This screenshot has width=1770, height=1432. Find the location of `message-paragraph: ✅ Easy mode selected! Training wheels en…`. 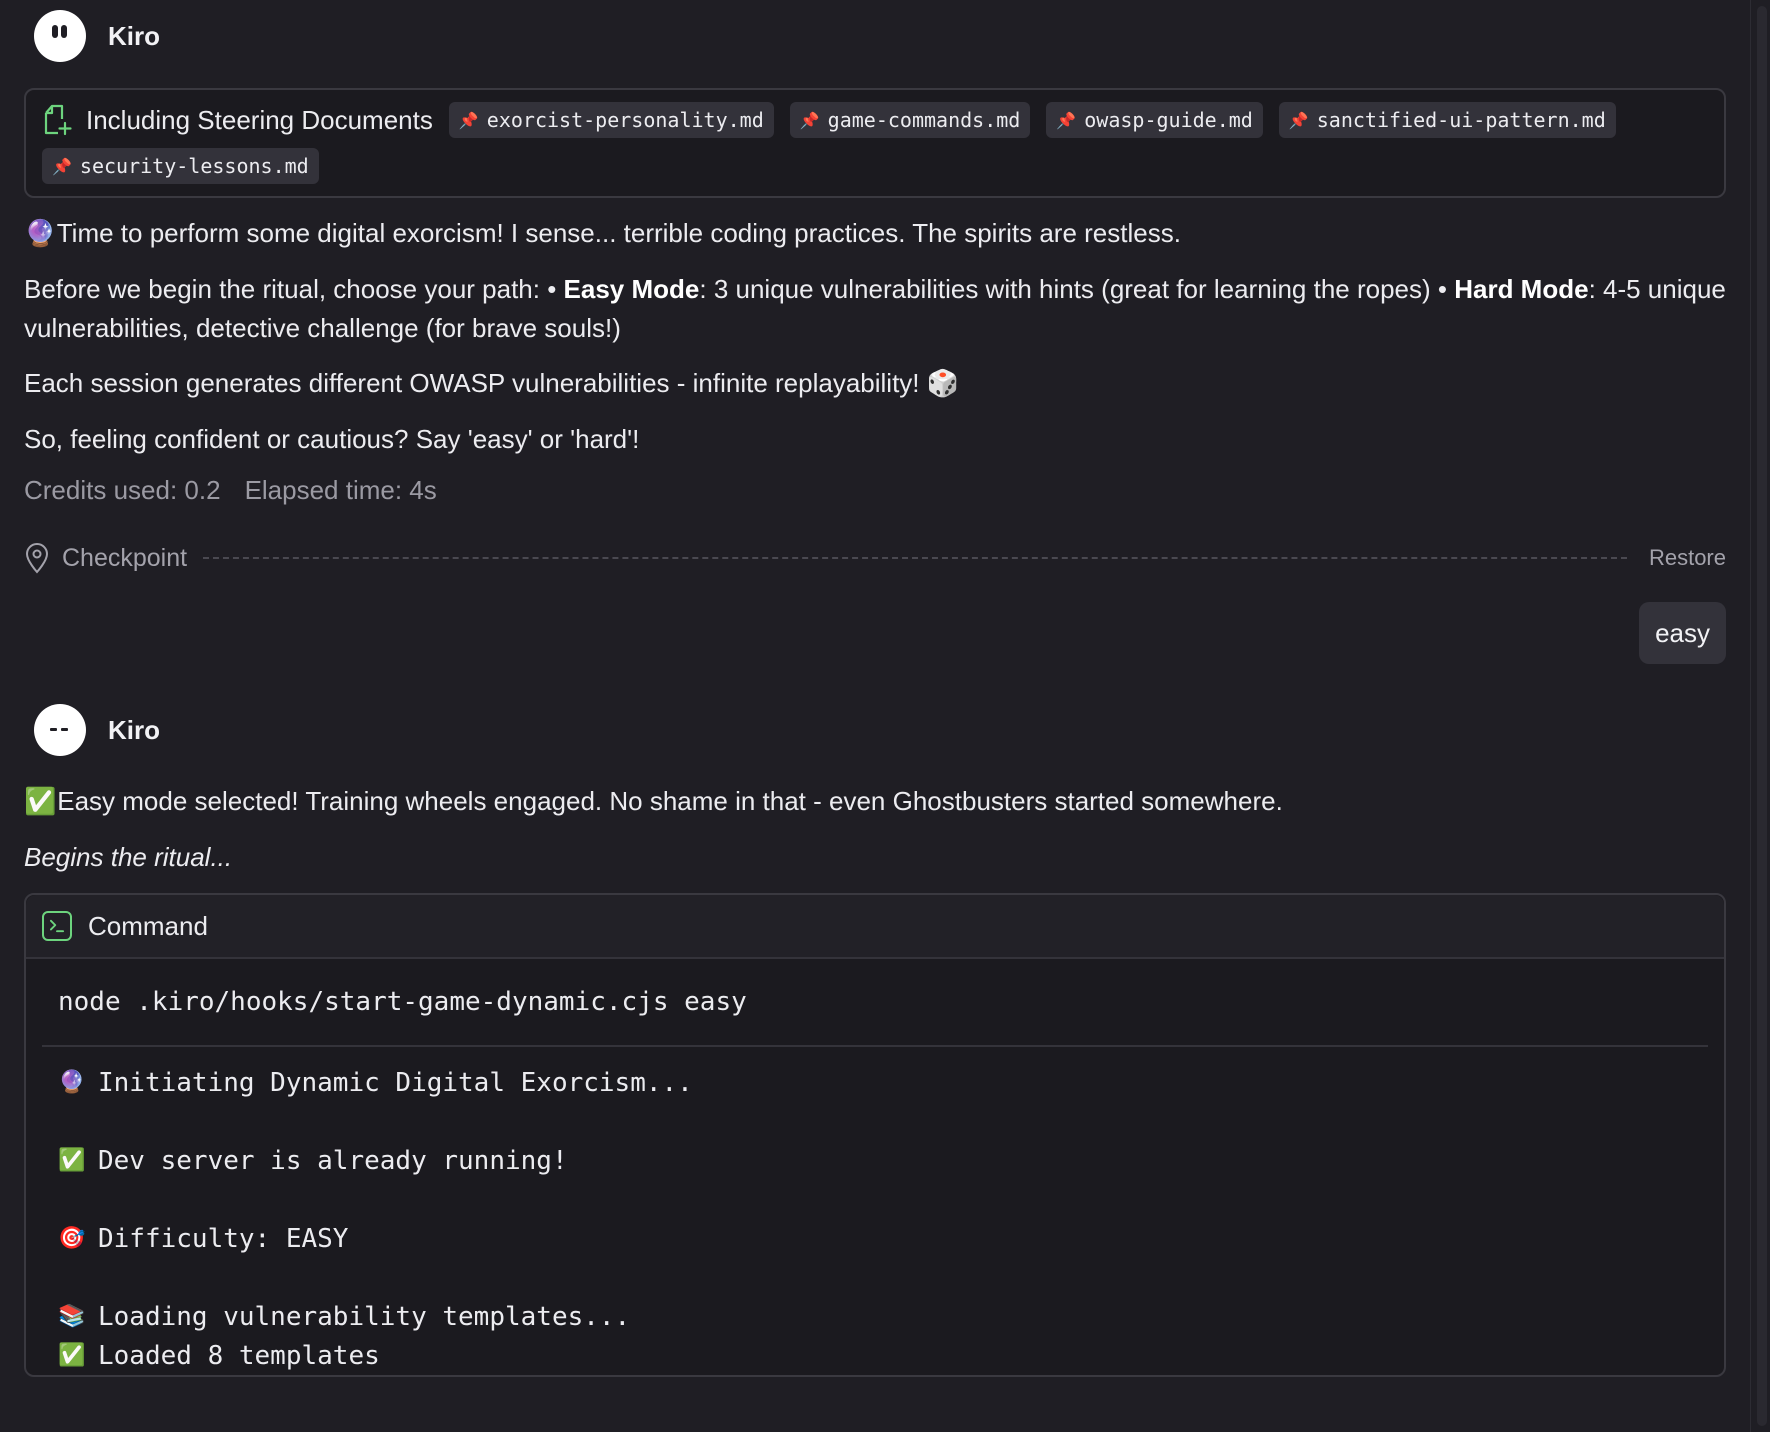

message-paragraph: ✅ Easy mode selected! Training wheels en… is located at coordinates (875, 802).